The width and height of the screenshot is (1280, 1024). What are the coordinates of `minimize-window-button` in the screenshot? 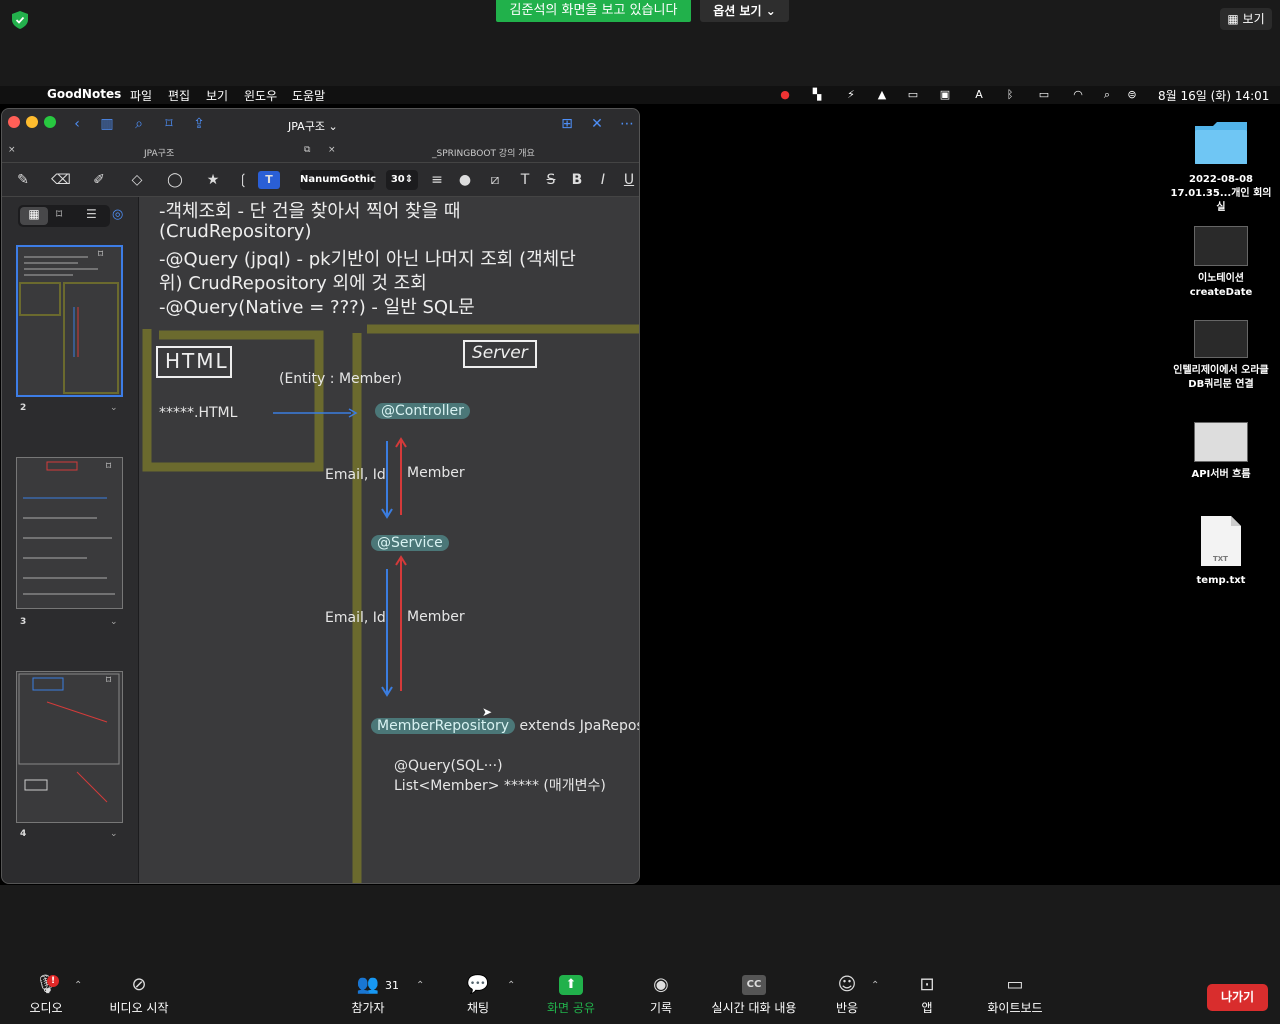 It's located at (32, 122).